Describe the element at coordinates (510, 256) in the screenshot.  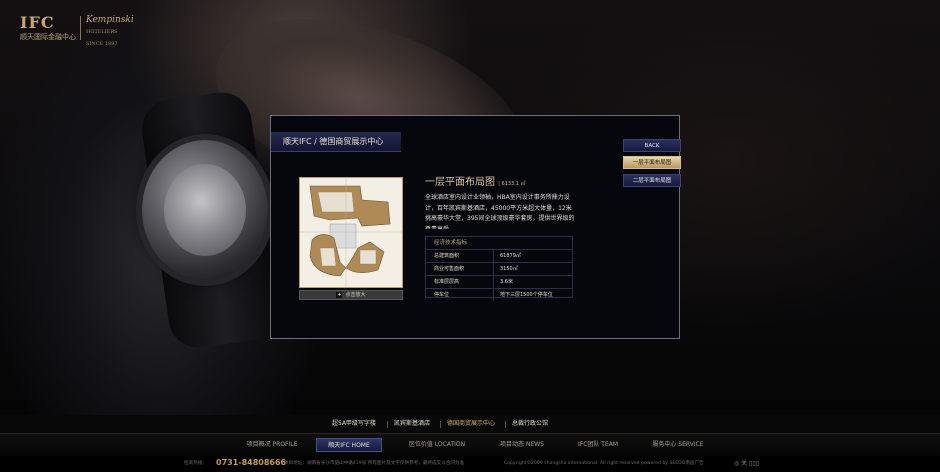
I see `table-value: 61879㎡` at that location.